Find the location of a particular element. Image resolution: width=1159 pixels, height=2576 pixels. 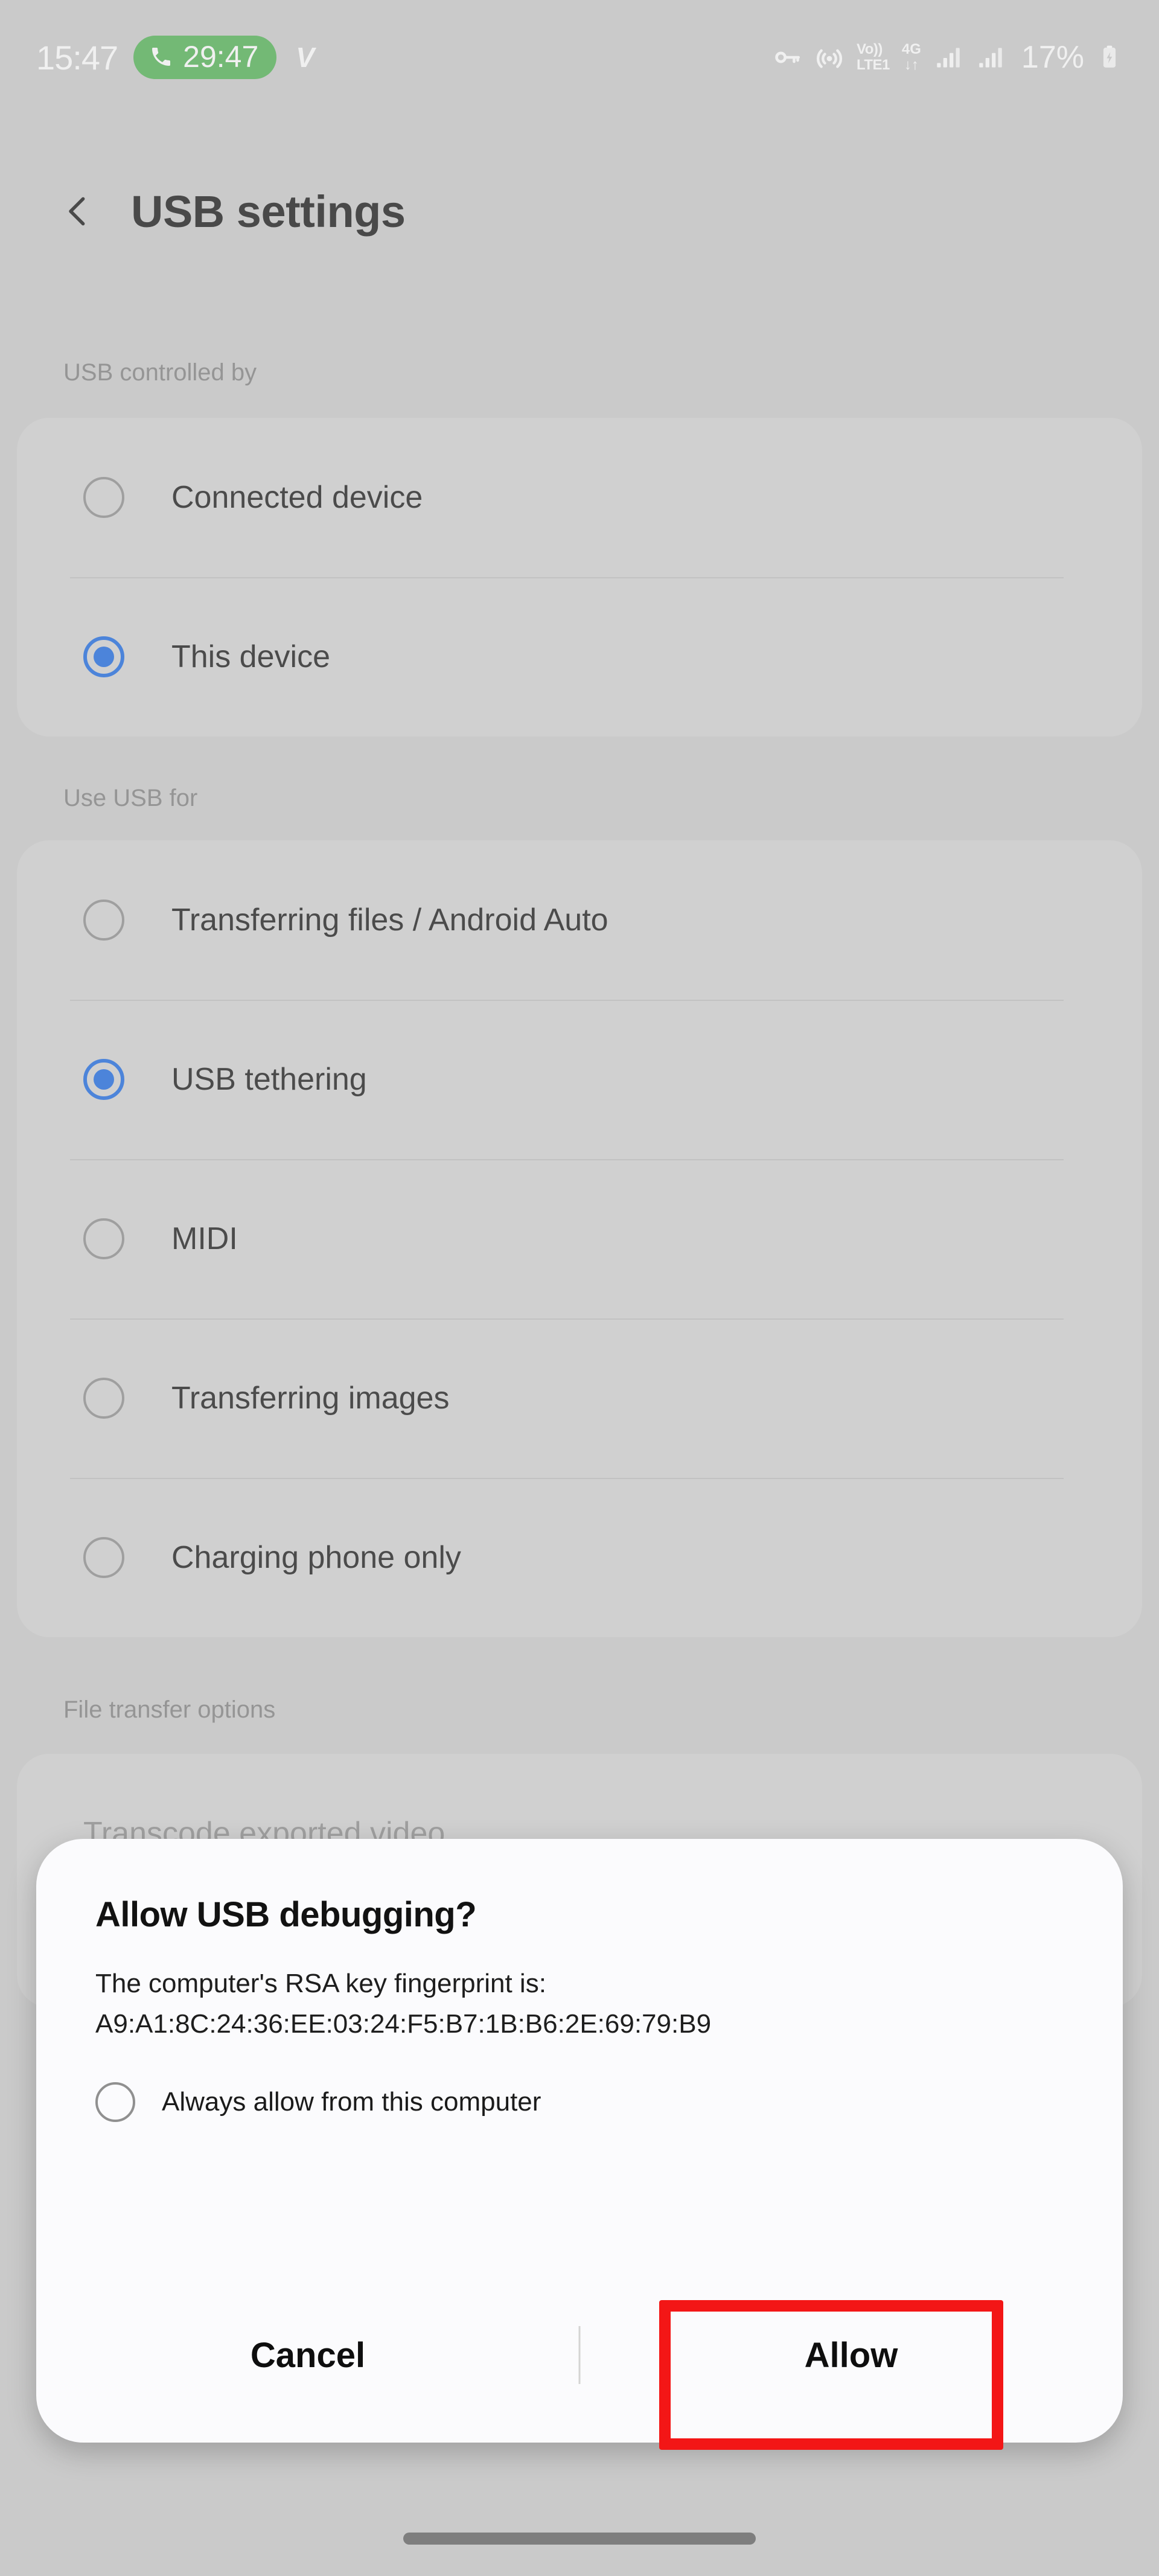

radio-transferring-files is located at coordinates (103, 921).